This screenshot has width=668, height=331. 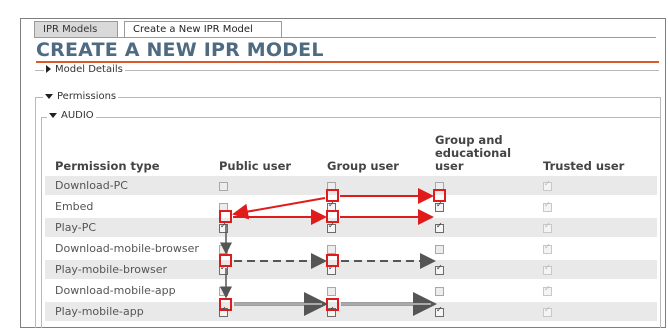 I want to click on permission-type-cell: Download-mobile-app, so click(x=127, y=291).